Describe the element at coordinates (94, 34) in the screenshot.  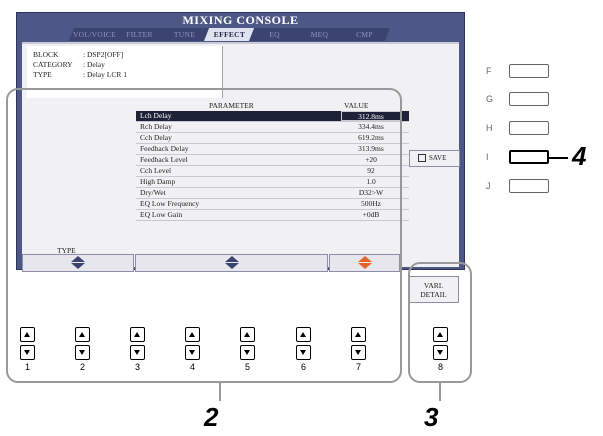
I see `tab-vol-voice: VOL/VOICE` at that location.